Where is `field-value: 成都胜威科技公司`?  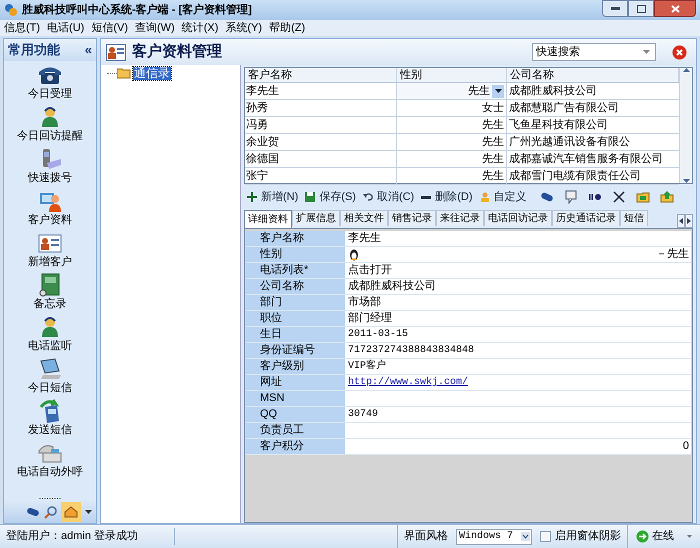 field-value: 成都胜威科技公司 is located at coordinates (392, 286).